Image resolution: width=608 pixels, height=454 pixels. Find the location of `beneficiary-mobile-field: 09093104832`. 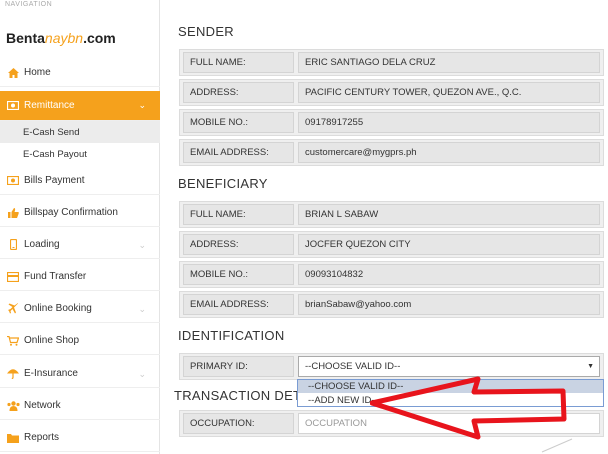

beneficiary-mobile-field: 09093104832 is located at coordinates (449, 274).